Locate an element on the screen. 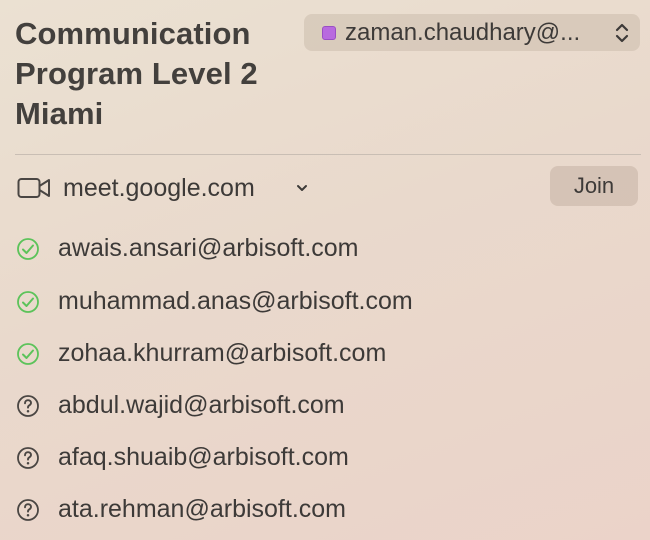 This screenshot has width=650, height=540. attendee-email: abdul.wajid@arbisoft.com is located at coordinates (201, 405).